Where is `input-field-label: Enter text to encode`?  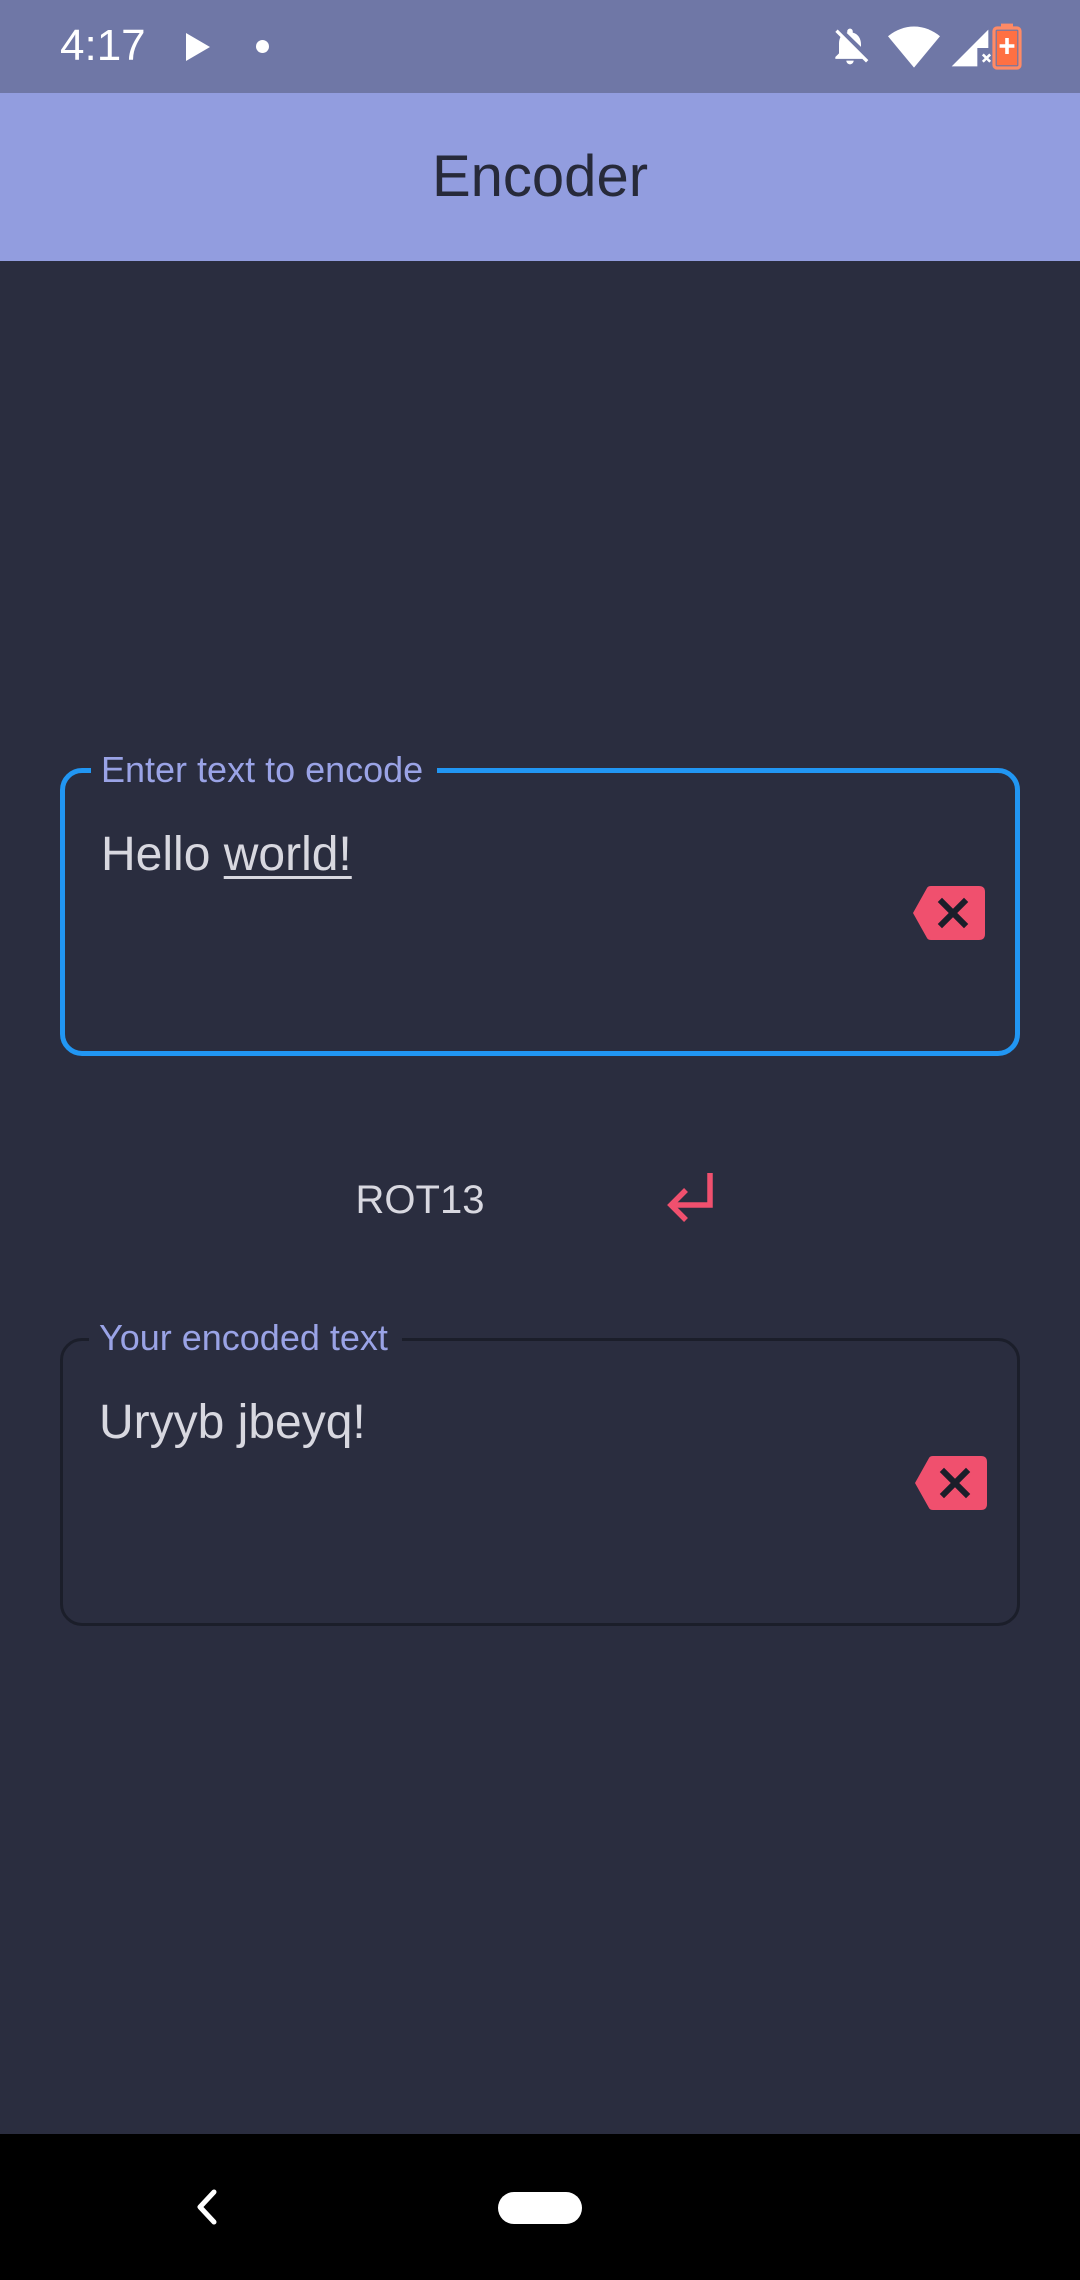 input-field-label: Enter text to encode is located at coordinates (264, 770).